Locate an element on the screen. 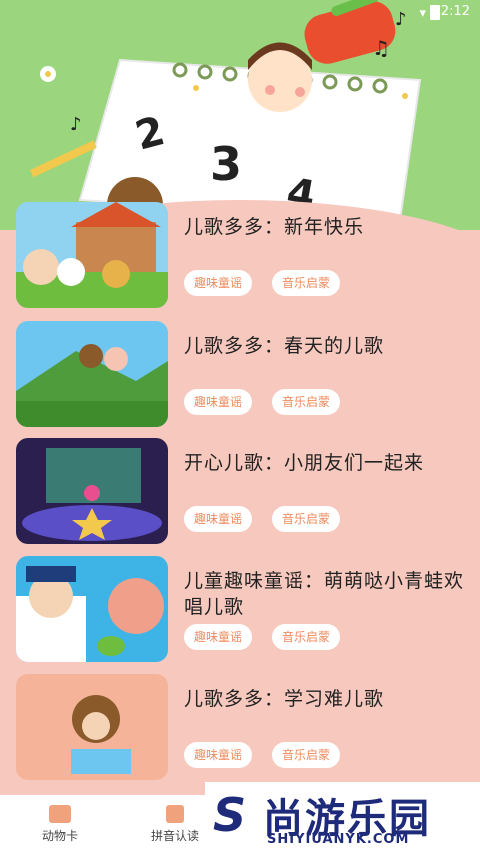 Image resolution: width=480 pixels, height=853 pixels. song-title: 开心儿歌：小朋友们一起来 is located at coordinates (304, 463).